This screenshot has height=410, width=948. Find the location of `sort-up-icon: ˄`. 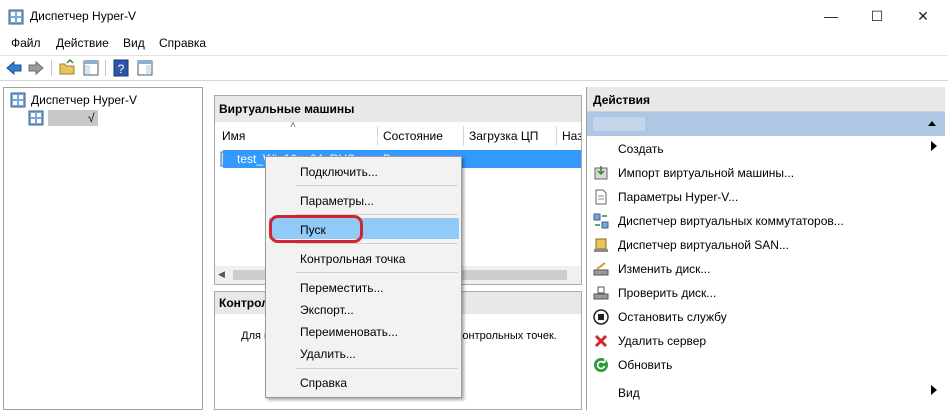

sort-up-icon: ˄ is located at coordinates (293, 125).